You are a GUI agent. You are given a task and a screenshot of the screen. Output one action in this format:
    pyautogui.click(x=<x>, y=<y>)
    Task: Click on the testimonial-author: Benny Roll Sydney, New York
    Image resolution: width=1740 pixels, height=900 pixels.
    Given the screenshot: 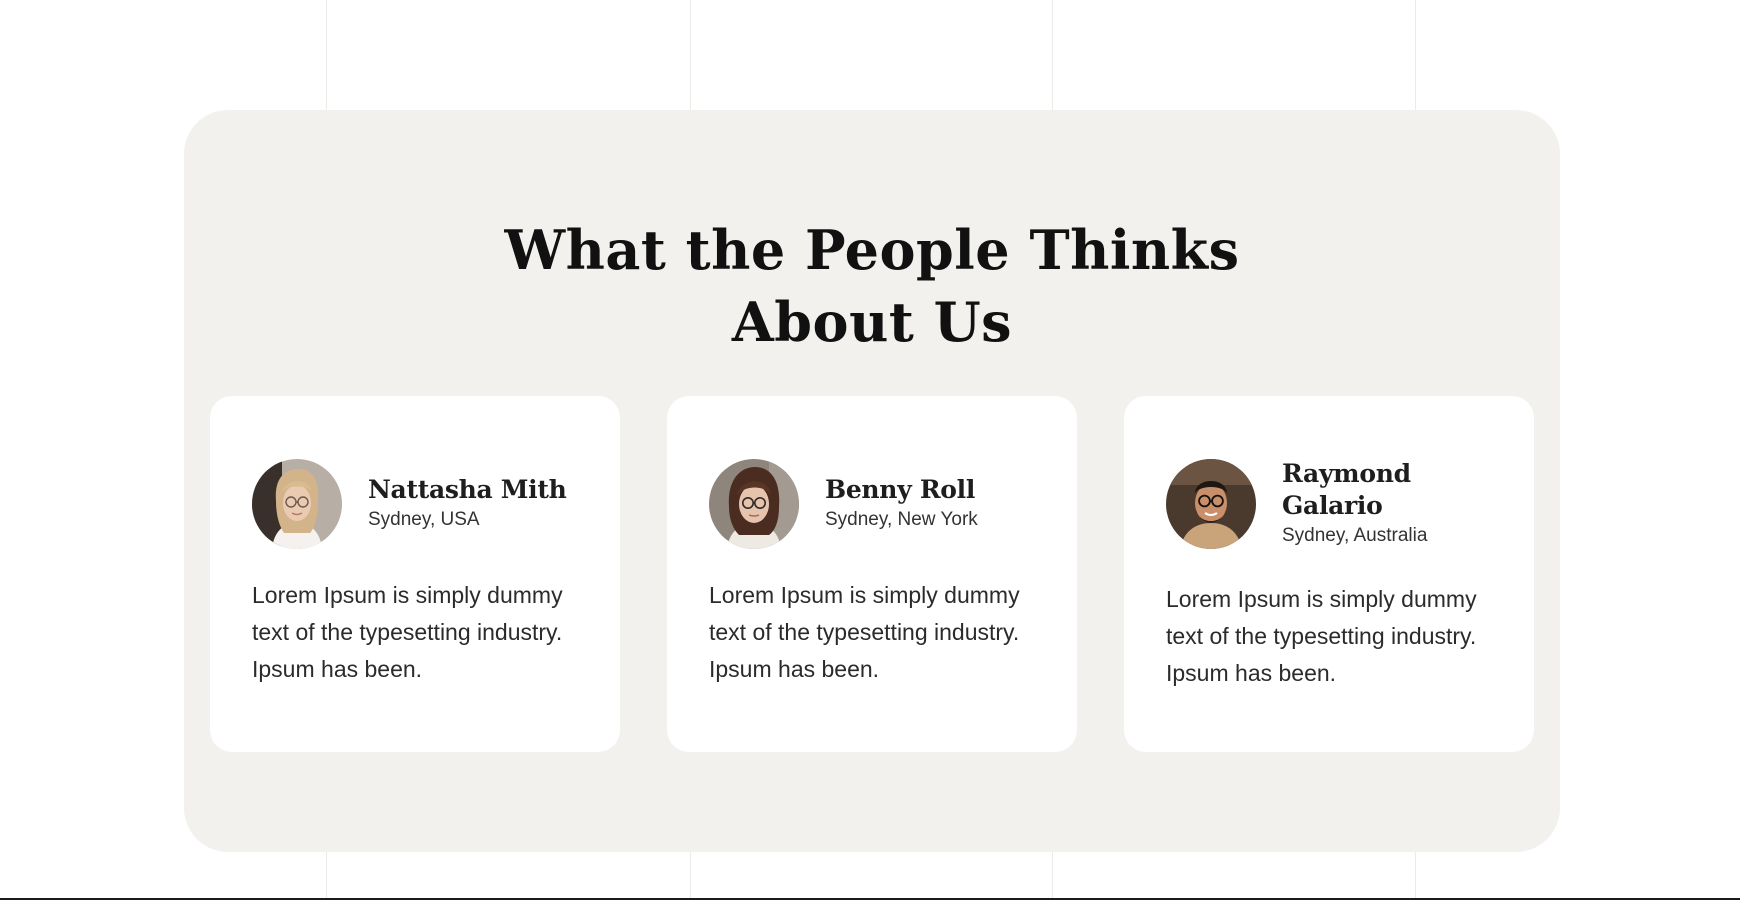 What is the action you would take?
    pyautogui.click(x=901, y=504)
    